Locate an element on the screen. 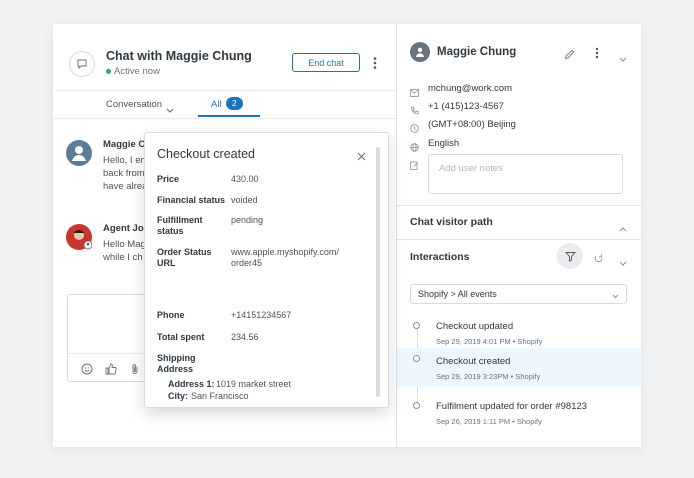 This screenshot has height=478, width=694. visitor-email: mchung@work.com is located at coordinates (470, 88).